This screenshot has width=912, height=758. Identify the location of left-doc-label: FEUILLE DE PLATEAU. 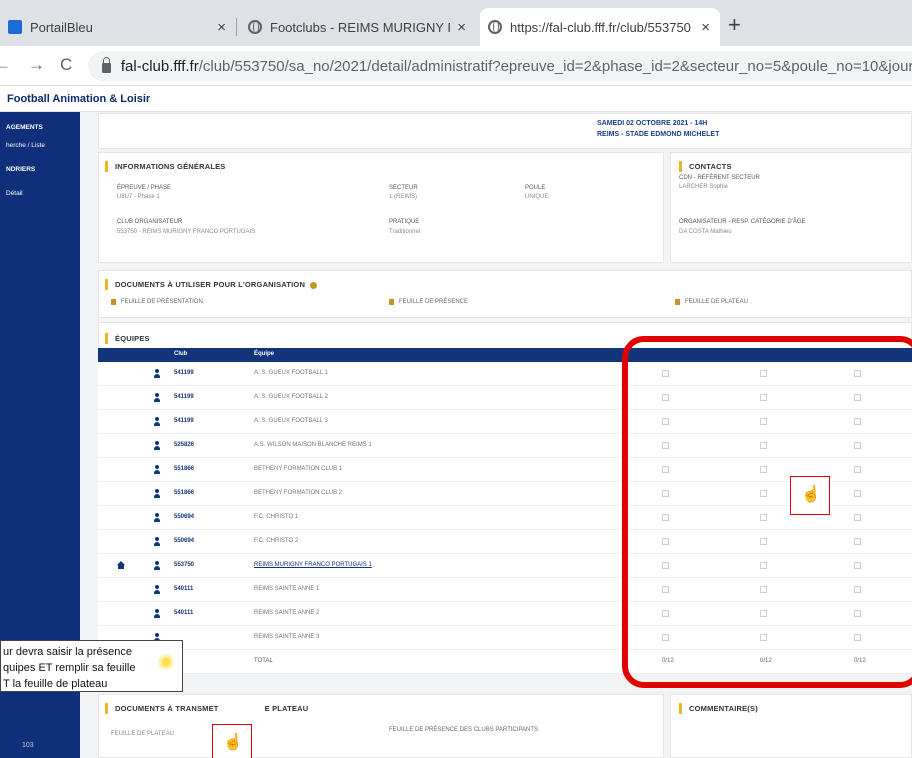
(142, 734).